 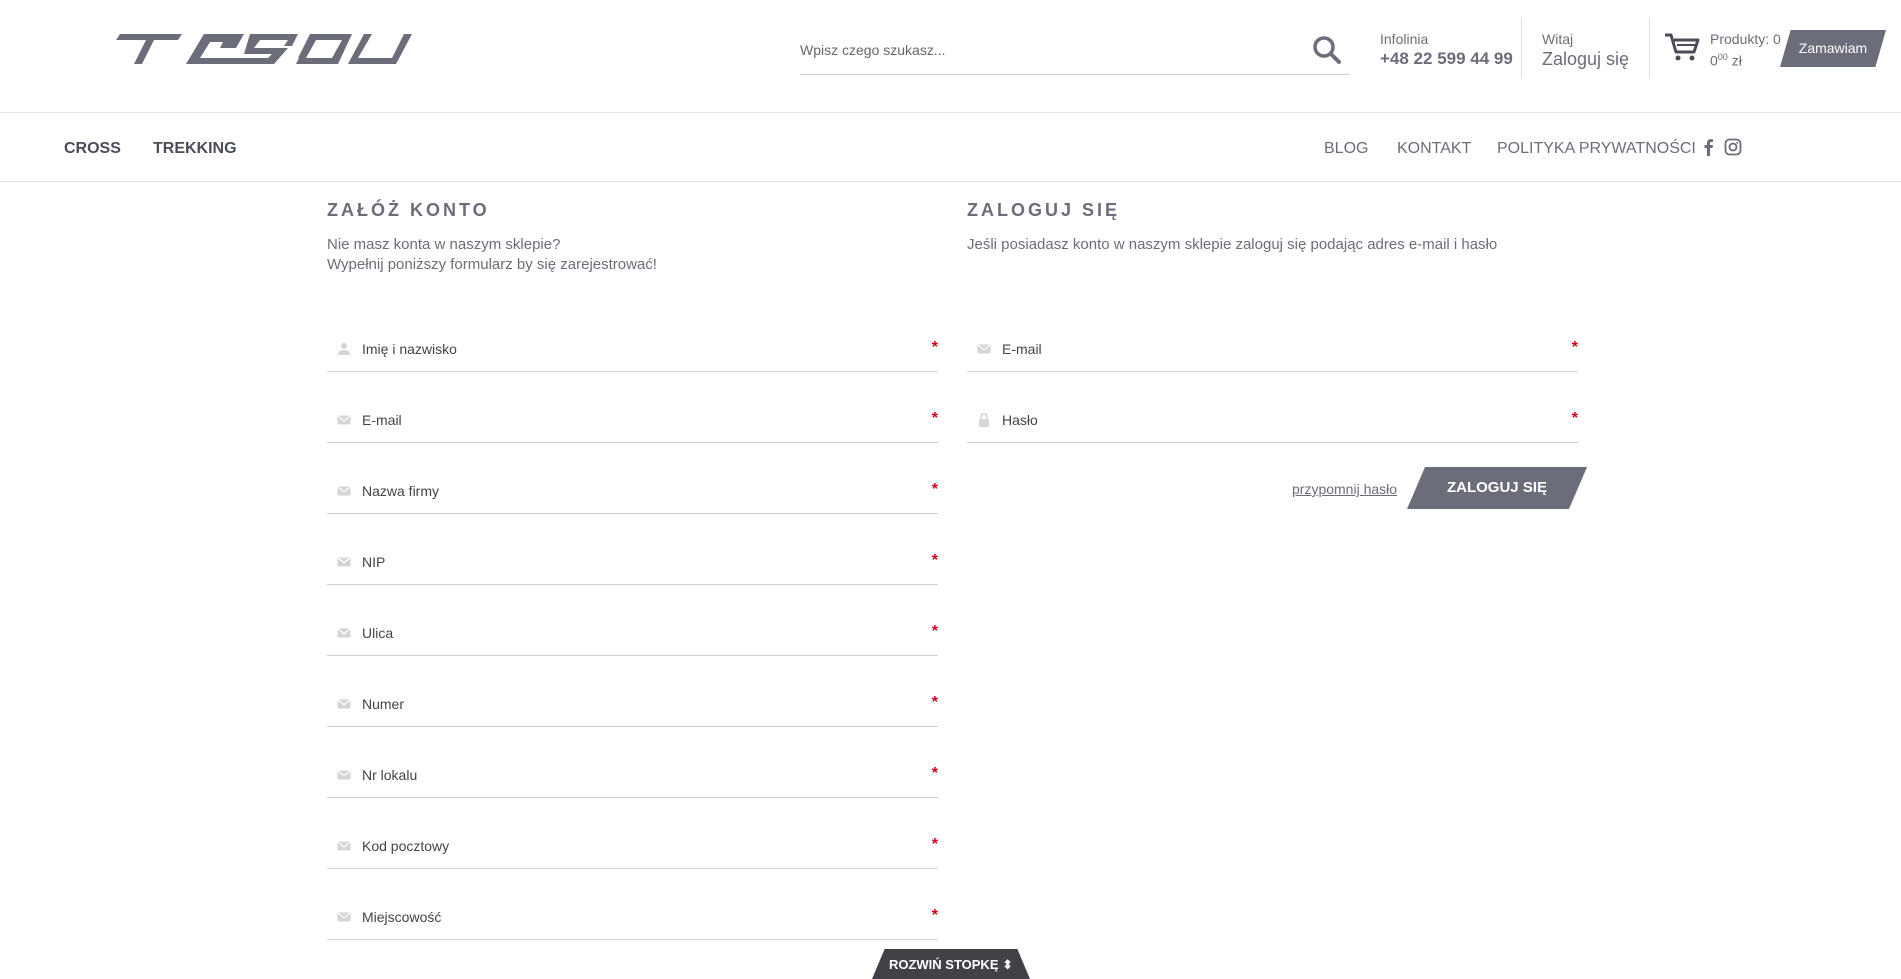 I want to click on nav-item-blog: BLOG, so click(x=1346, y=149).